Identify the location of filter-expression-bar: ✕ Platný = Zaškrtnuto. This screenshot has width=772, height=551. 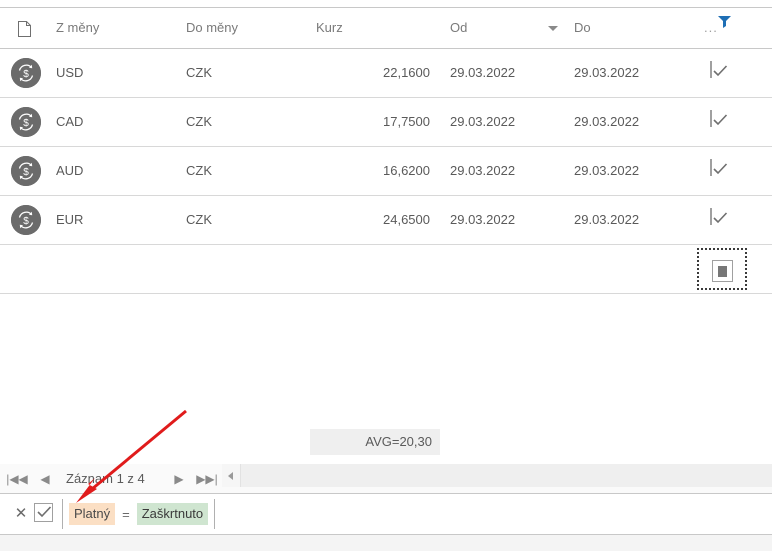
(386, 515).